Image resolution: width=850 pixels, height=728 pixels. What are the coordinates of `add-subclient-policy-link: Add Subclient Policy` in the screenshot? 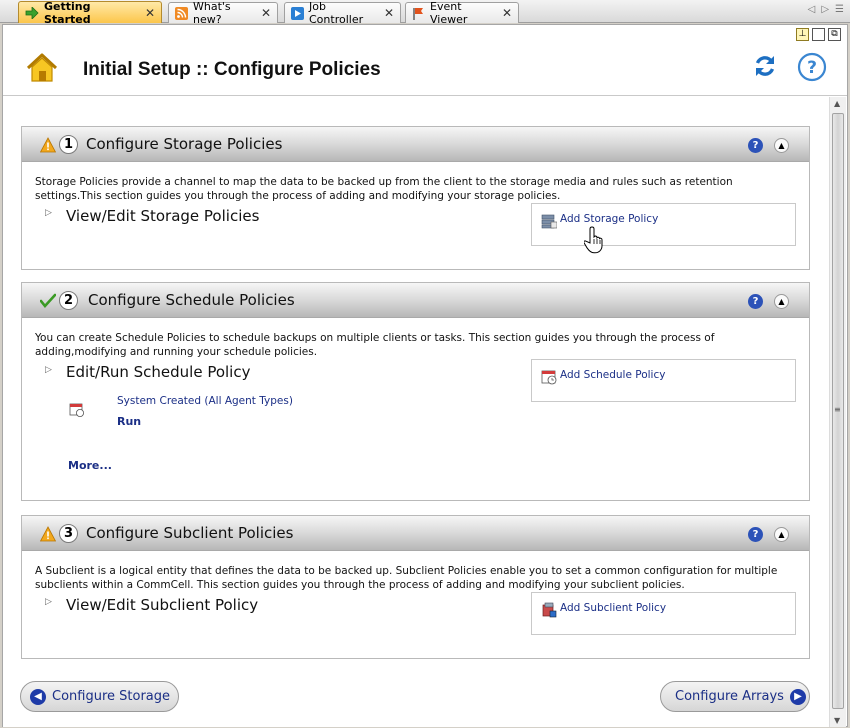 It's located at (613, 608).